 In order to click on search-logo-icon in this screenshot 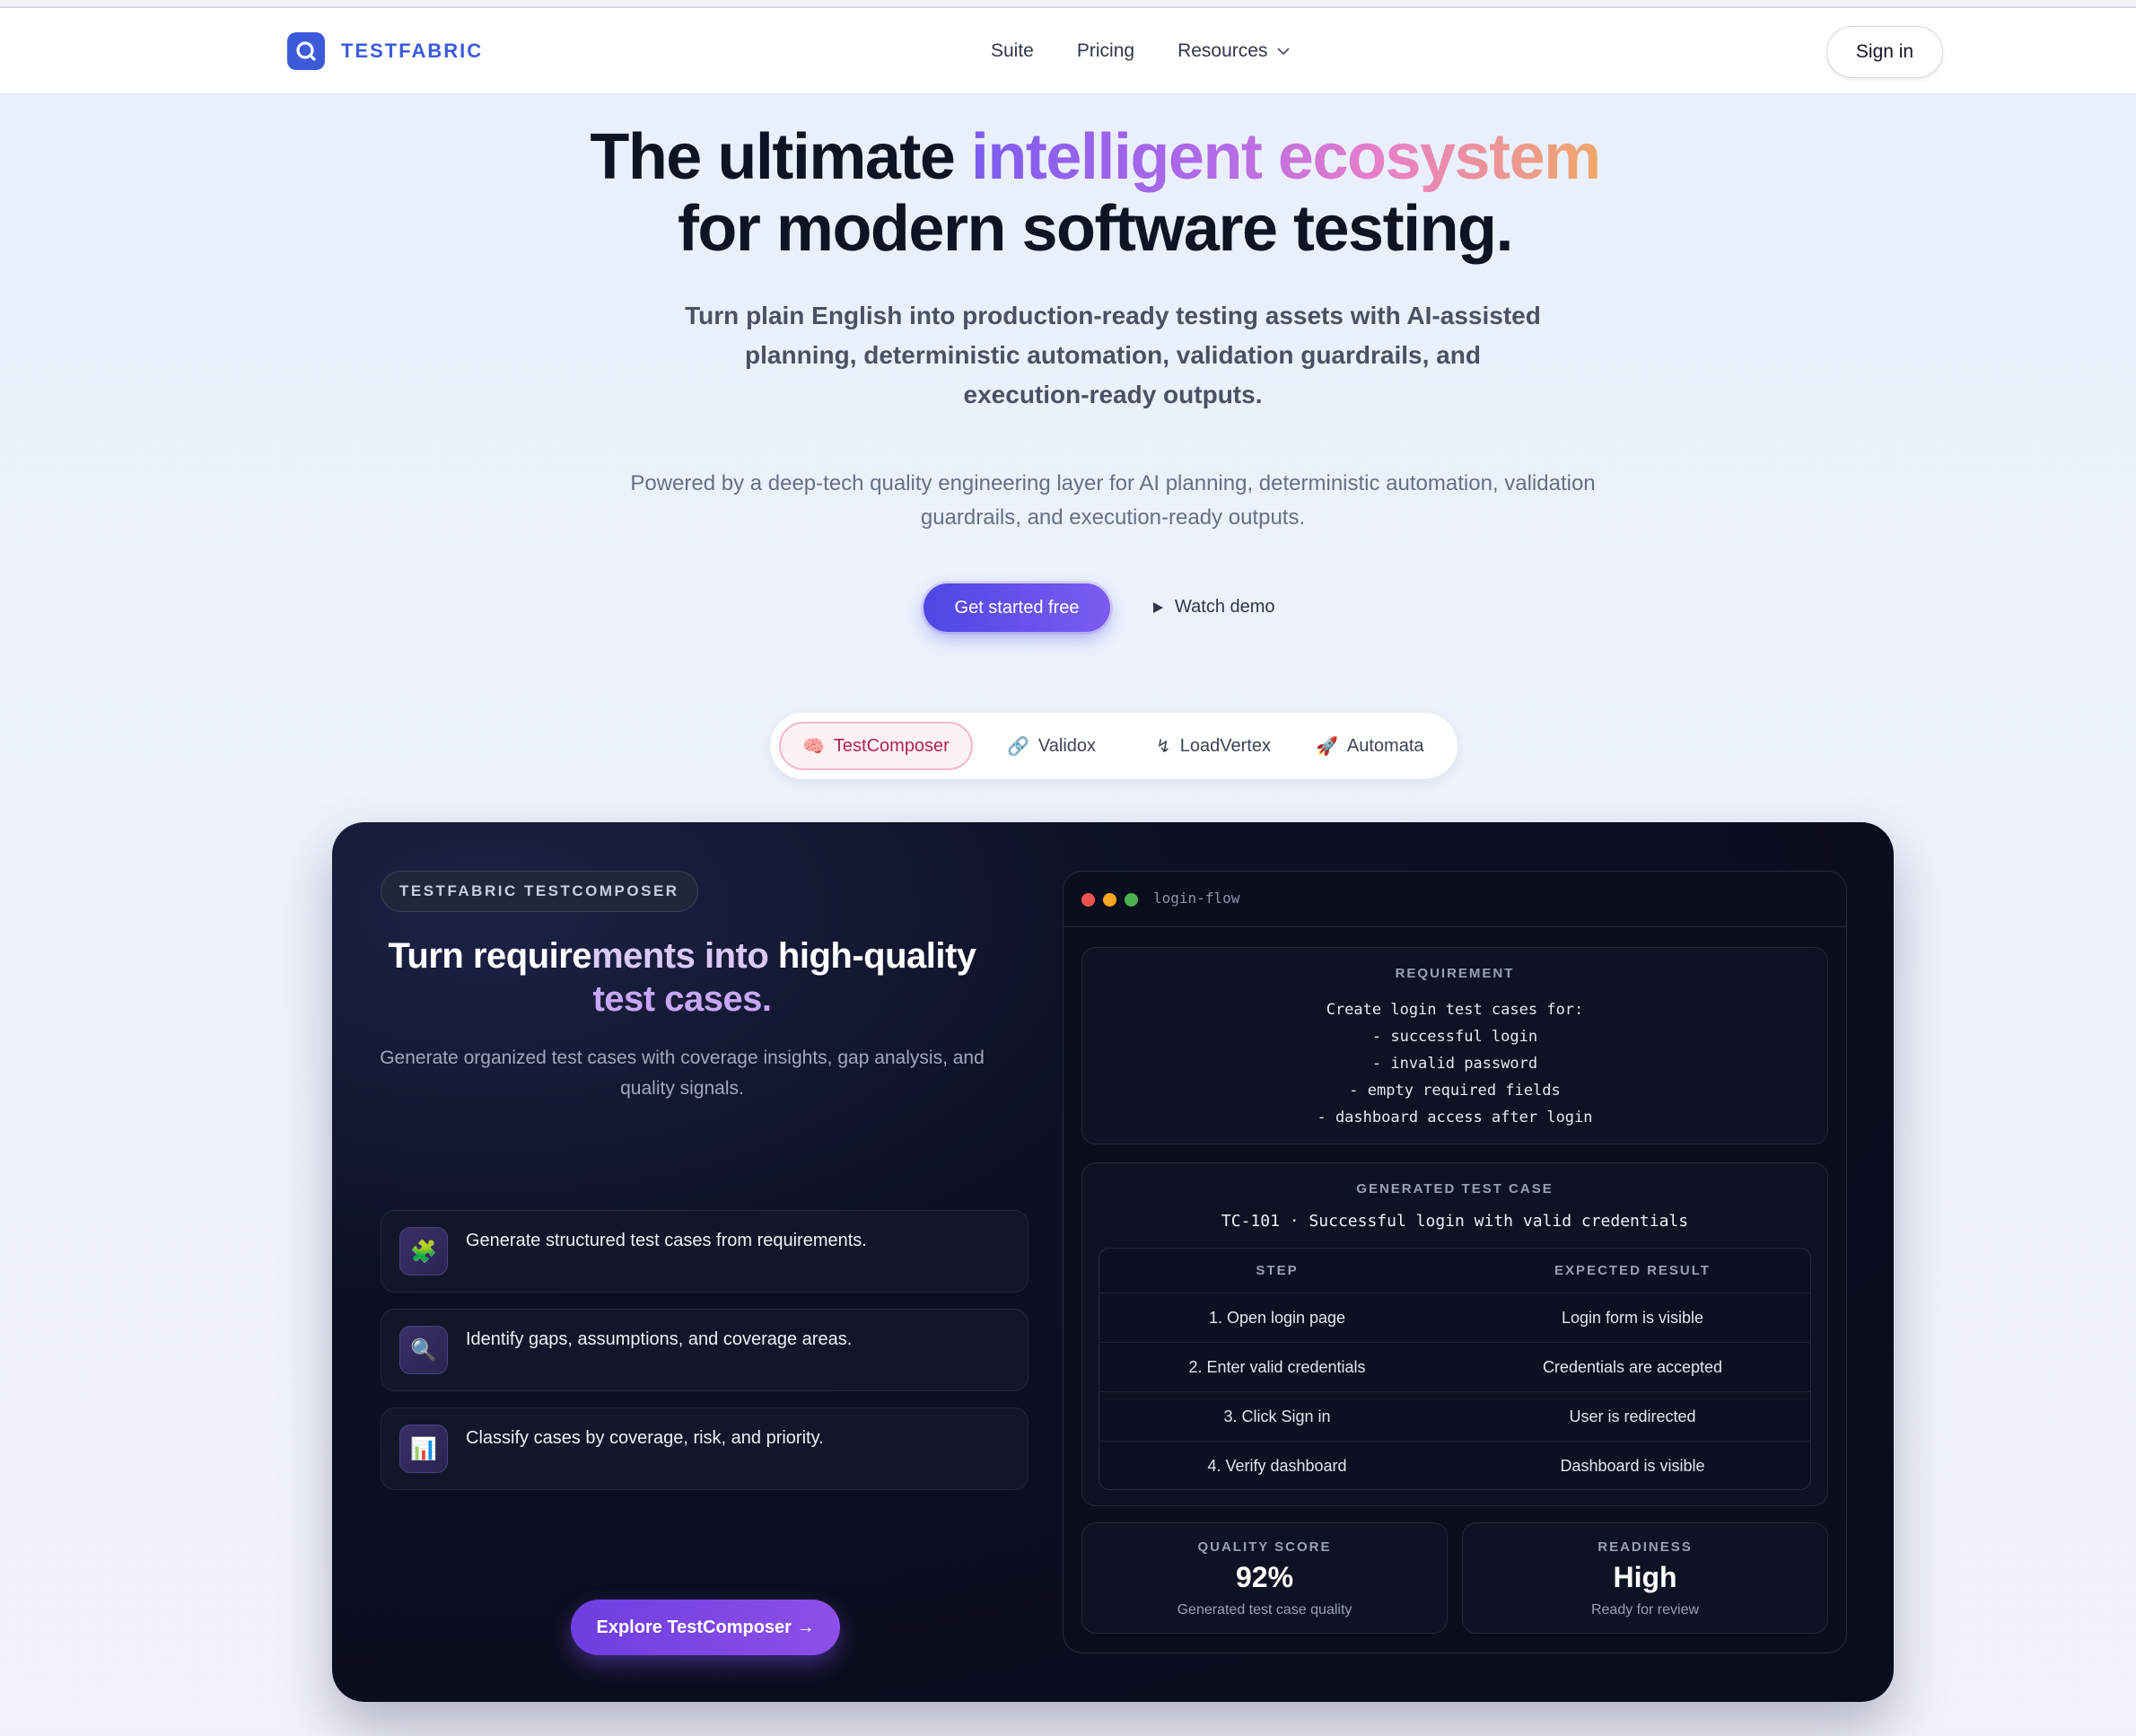, I will do `click(306, 51)`.